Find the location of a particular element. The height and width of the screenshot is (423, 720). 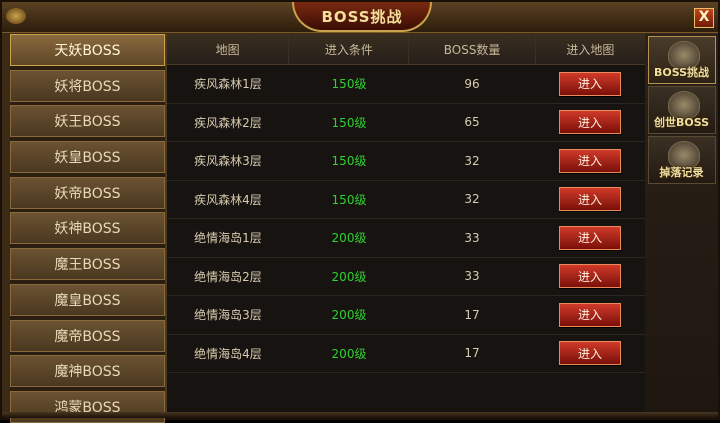

right-tab-label: BOSS挑战 is located at coordinates (681, 72).